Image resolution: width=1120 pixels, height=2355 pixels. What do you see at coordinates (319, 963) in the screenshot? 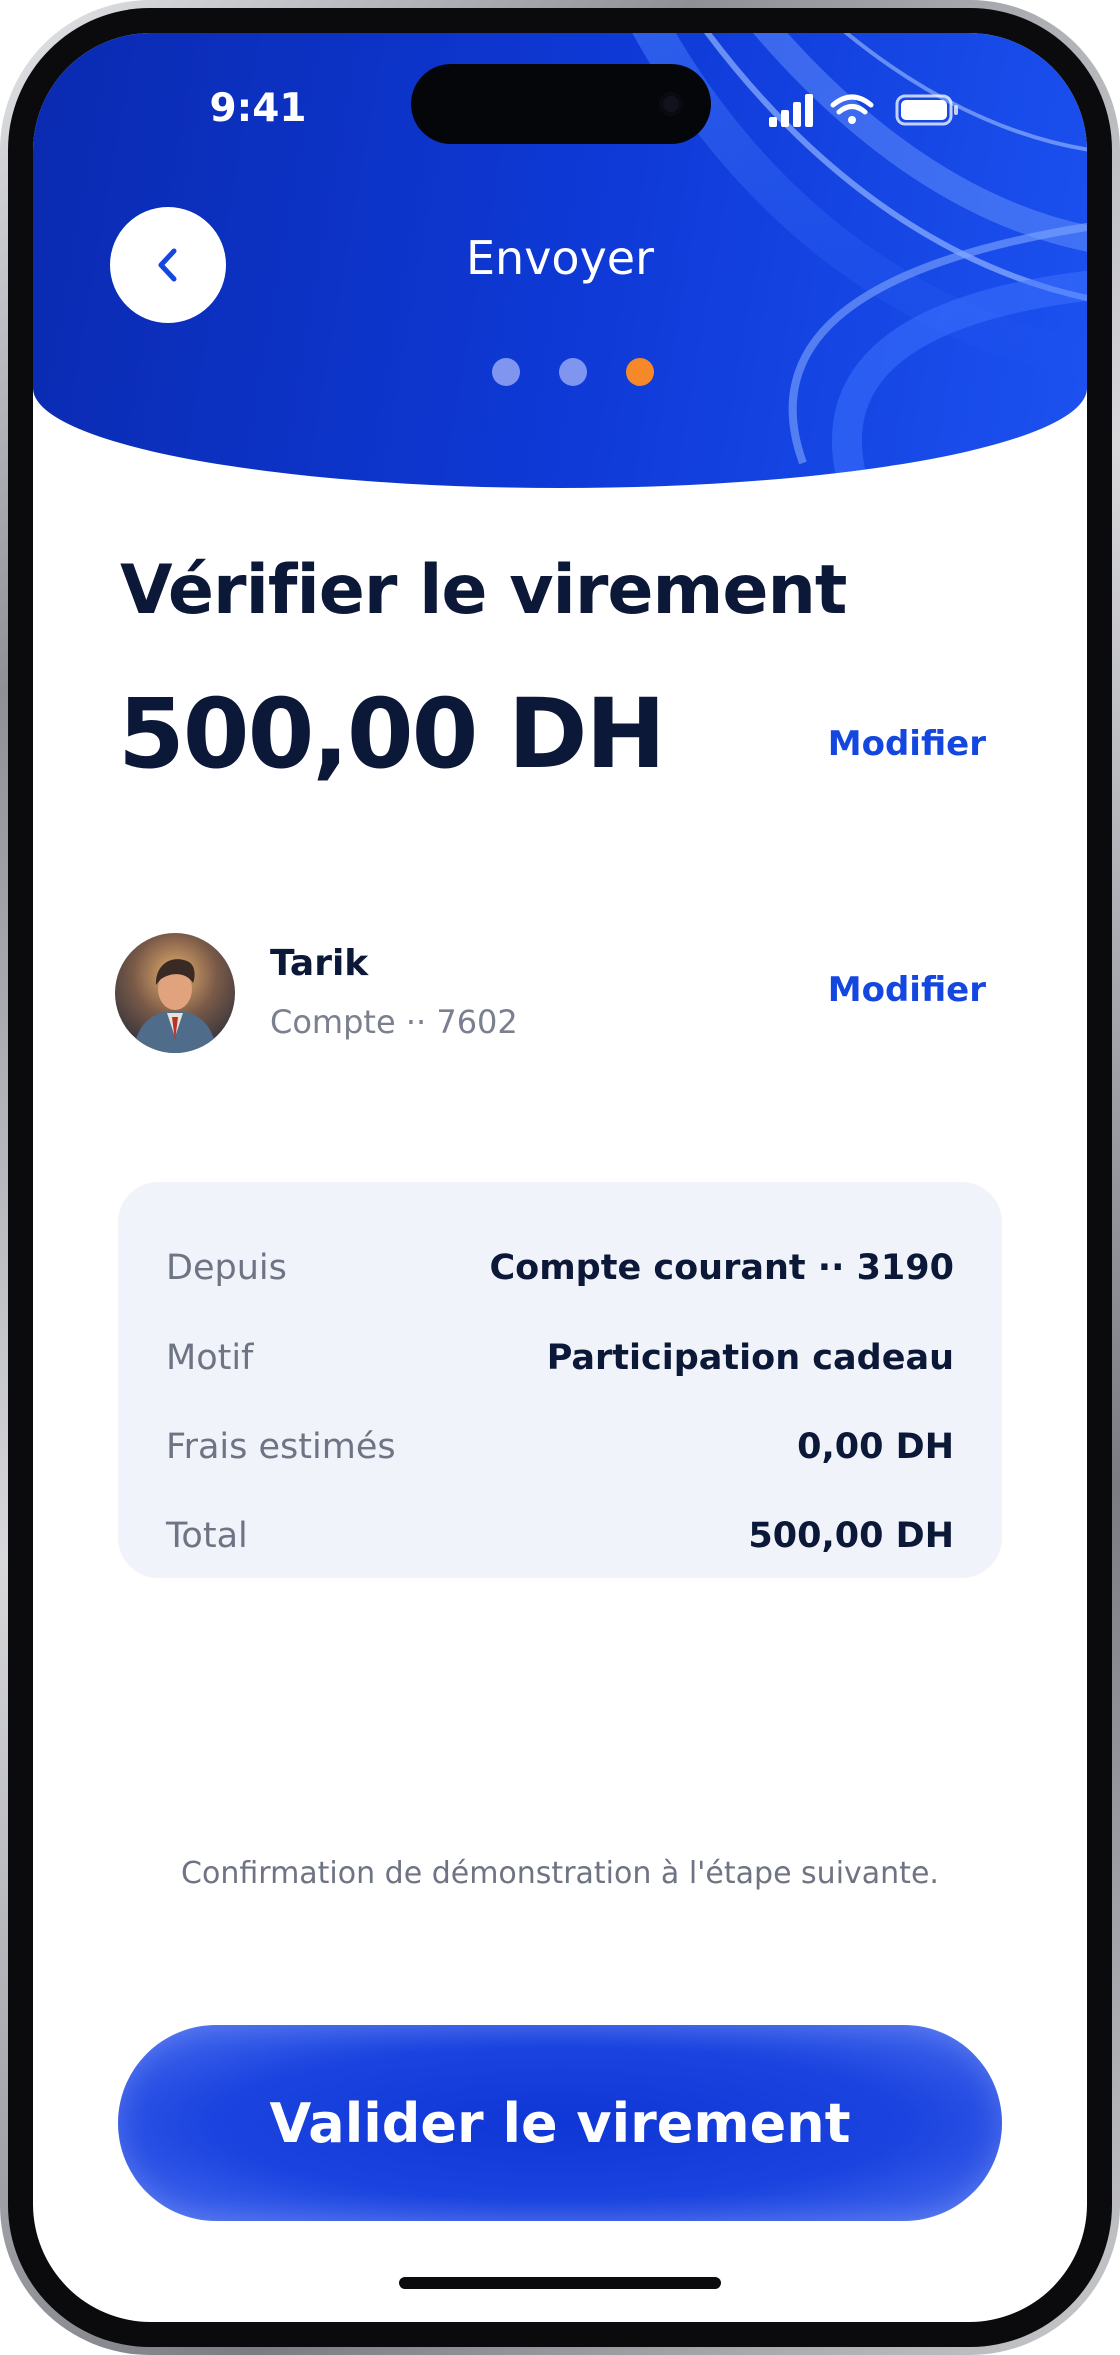
I see `recipient-name: Tarik` at bounding box center [319, 963].